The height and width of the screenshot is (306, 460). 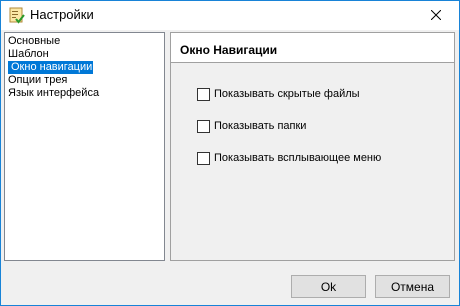 I want to click on window-title: Настройки, so click(x=62, y=14).